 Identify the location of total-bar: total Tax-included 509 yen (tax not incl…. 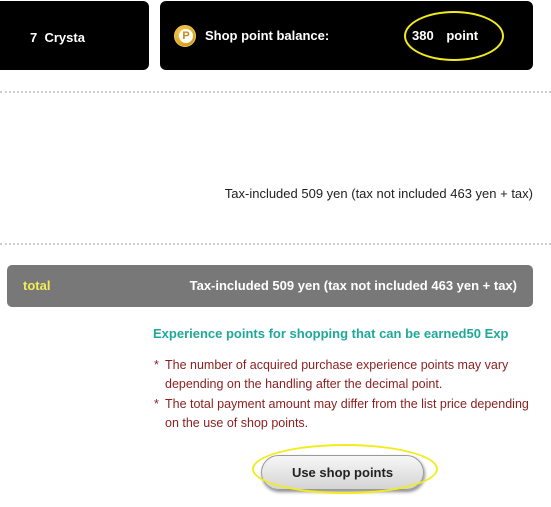
(270, 286).